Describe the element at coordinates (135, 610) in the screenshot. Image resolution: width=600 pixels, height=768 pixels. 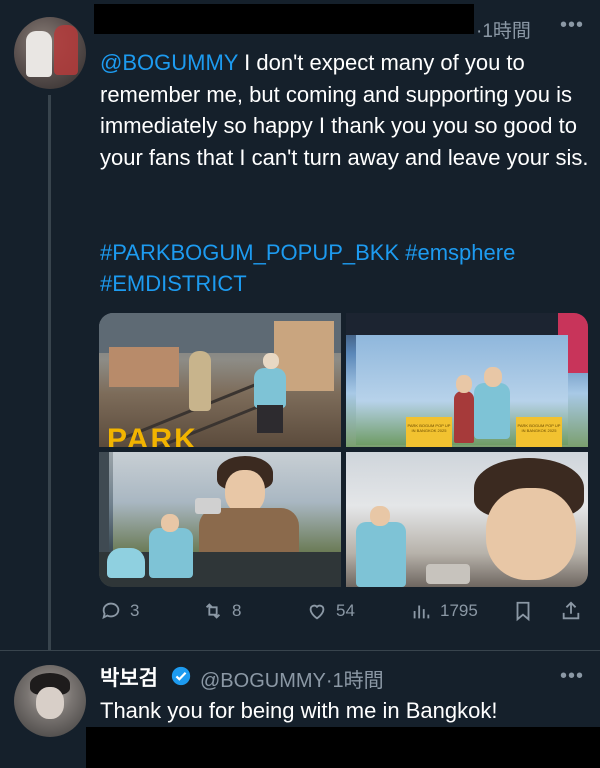
I see `reply-count: 3` at that location.